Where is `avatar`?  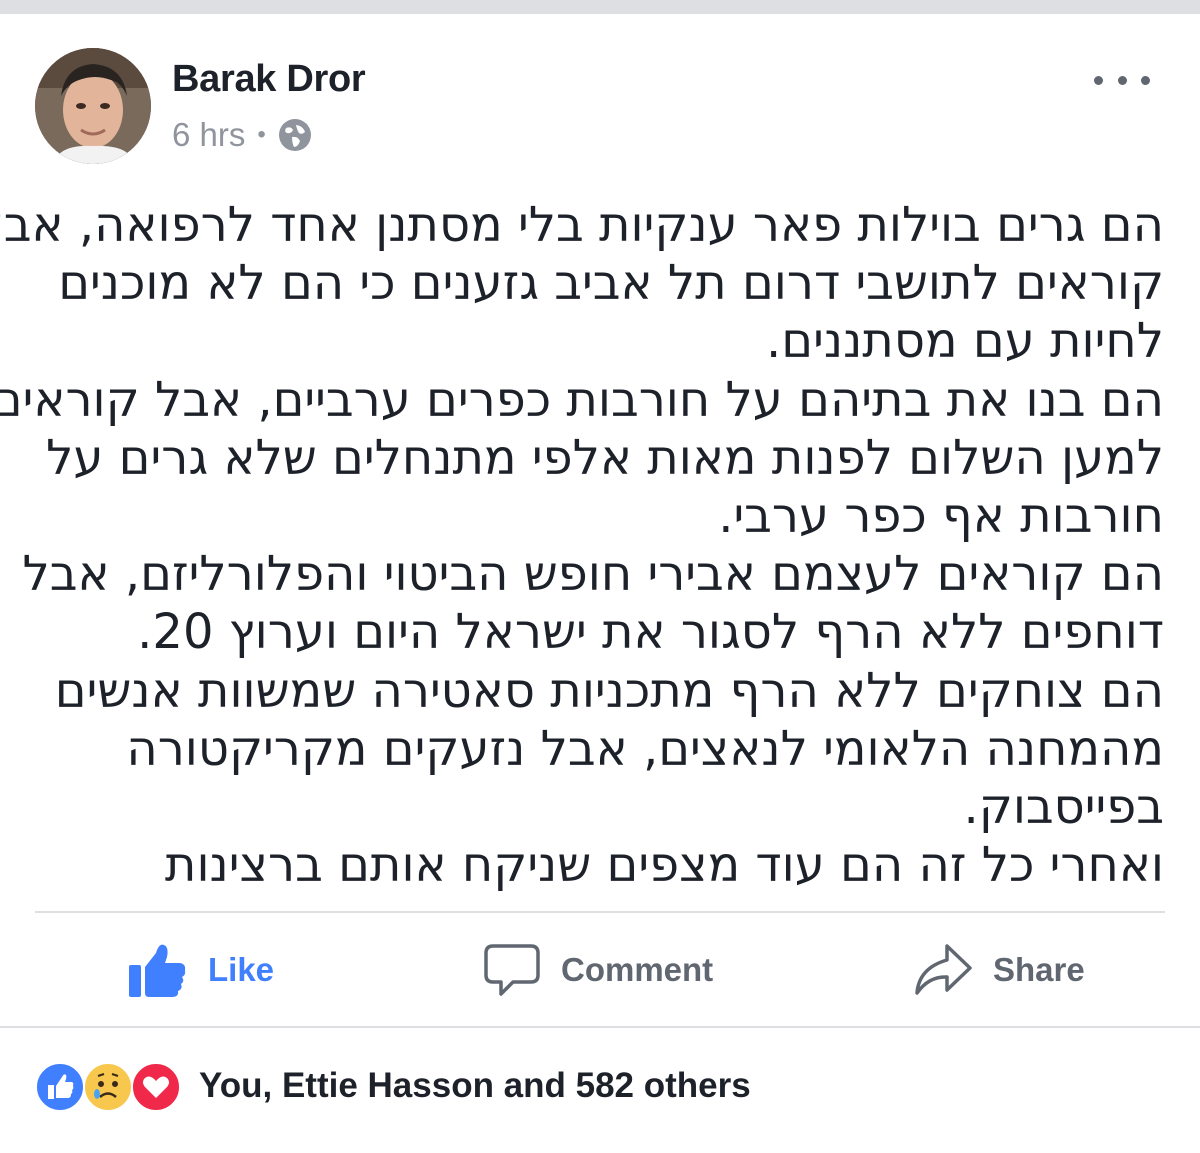
avatar is located at coordinates (93, 106).